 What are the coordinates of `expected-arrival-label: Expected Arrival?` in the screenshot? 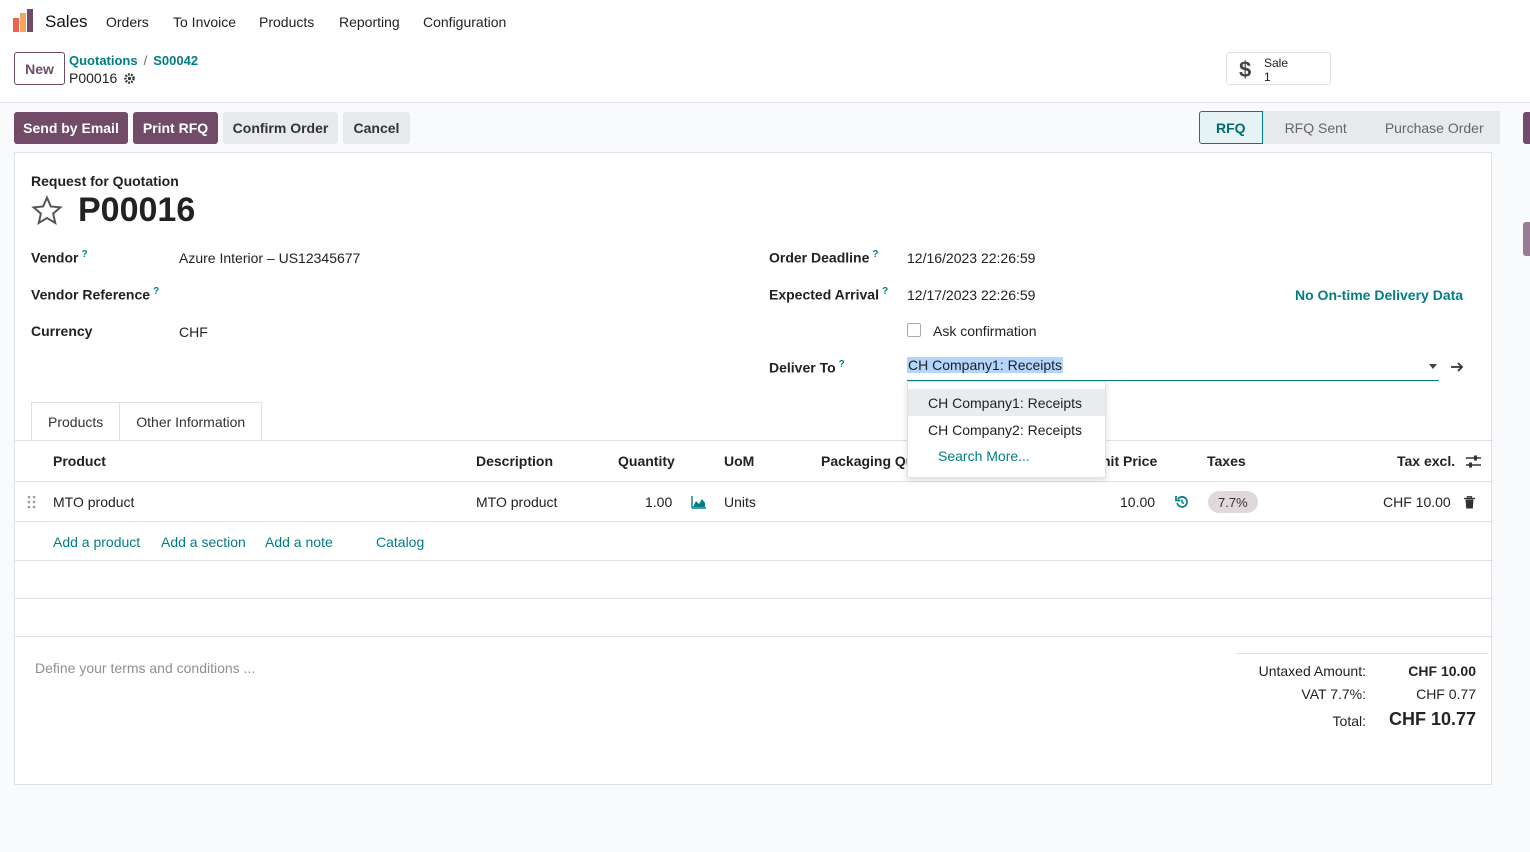 It's located at (829, 294).